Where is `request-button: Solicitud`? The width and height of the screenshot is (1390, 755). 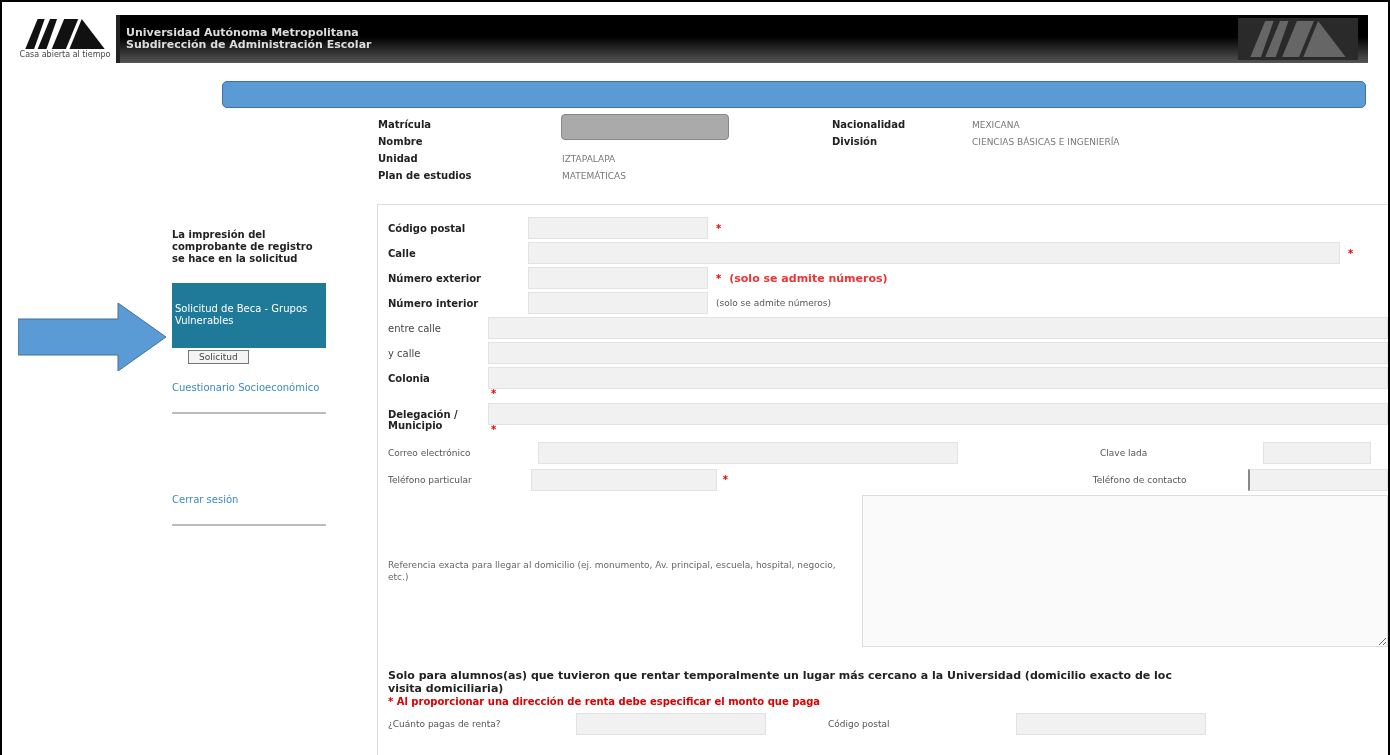
request-button: Solicitud is located at coordinates (218, 357).